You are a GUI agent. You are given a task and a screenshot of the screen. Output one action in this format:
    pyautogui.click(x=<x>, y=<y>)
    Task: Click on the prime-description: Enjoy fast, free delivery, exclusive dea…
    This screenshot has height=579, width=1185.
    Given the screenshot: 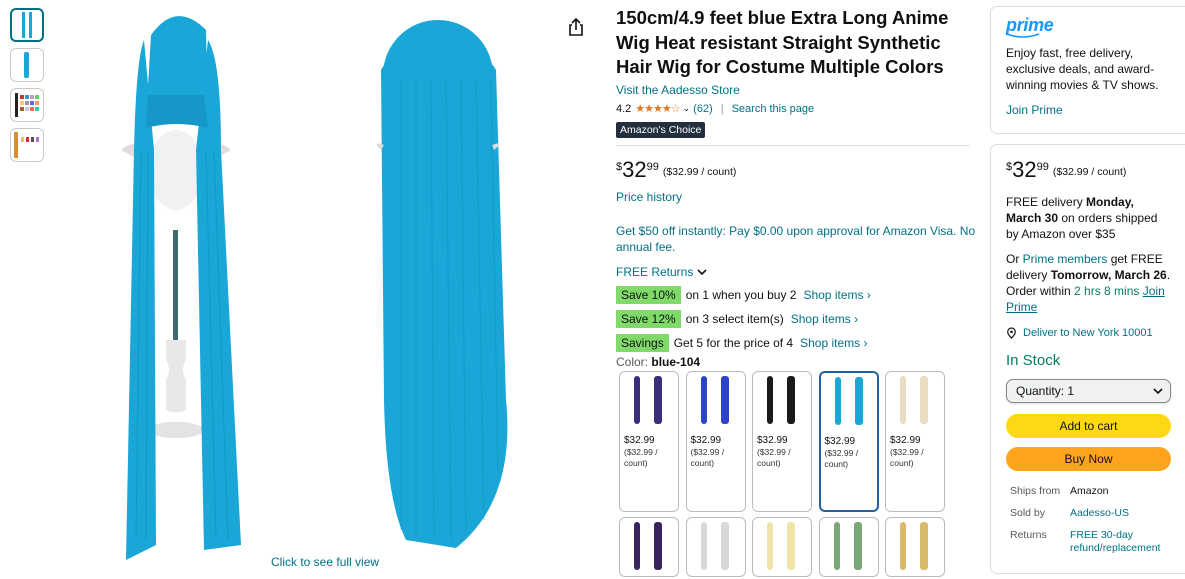 What is the action you would take?
    pyautogui.click(x=1082, y=69)
    